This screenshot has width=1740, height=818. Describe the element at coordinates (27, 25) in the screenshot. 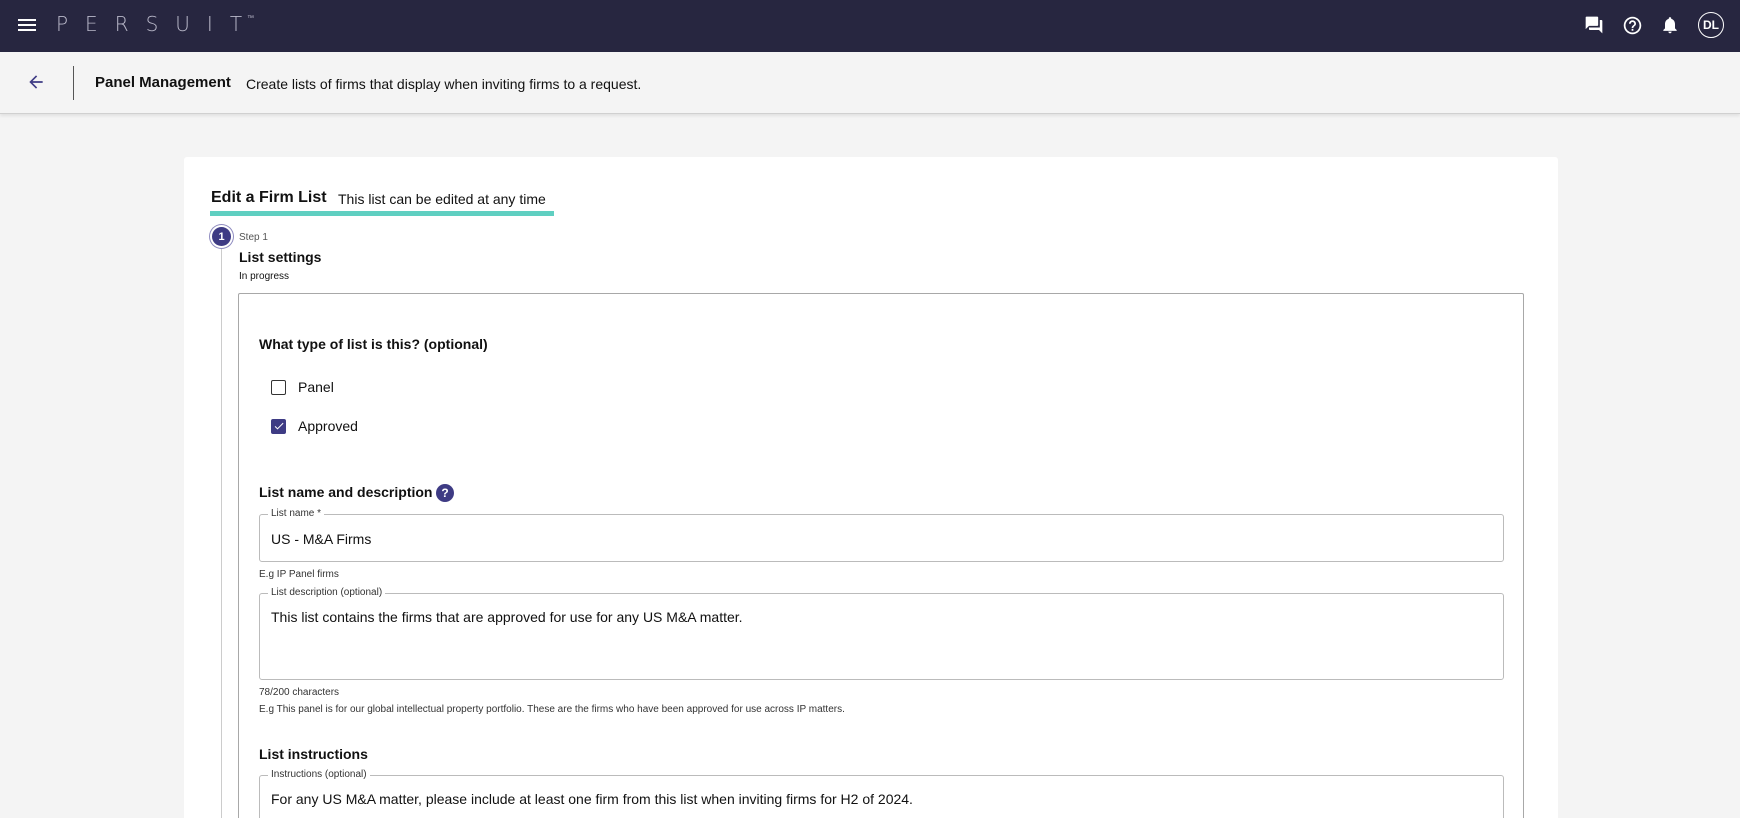

I see `menu-icon` at that location.